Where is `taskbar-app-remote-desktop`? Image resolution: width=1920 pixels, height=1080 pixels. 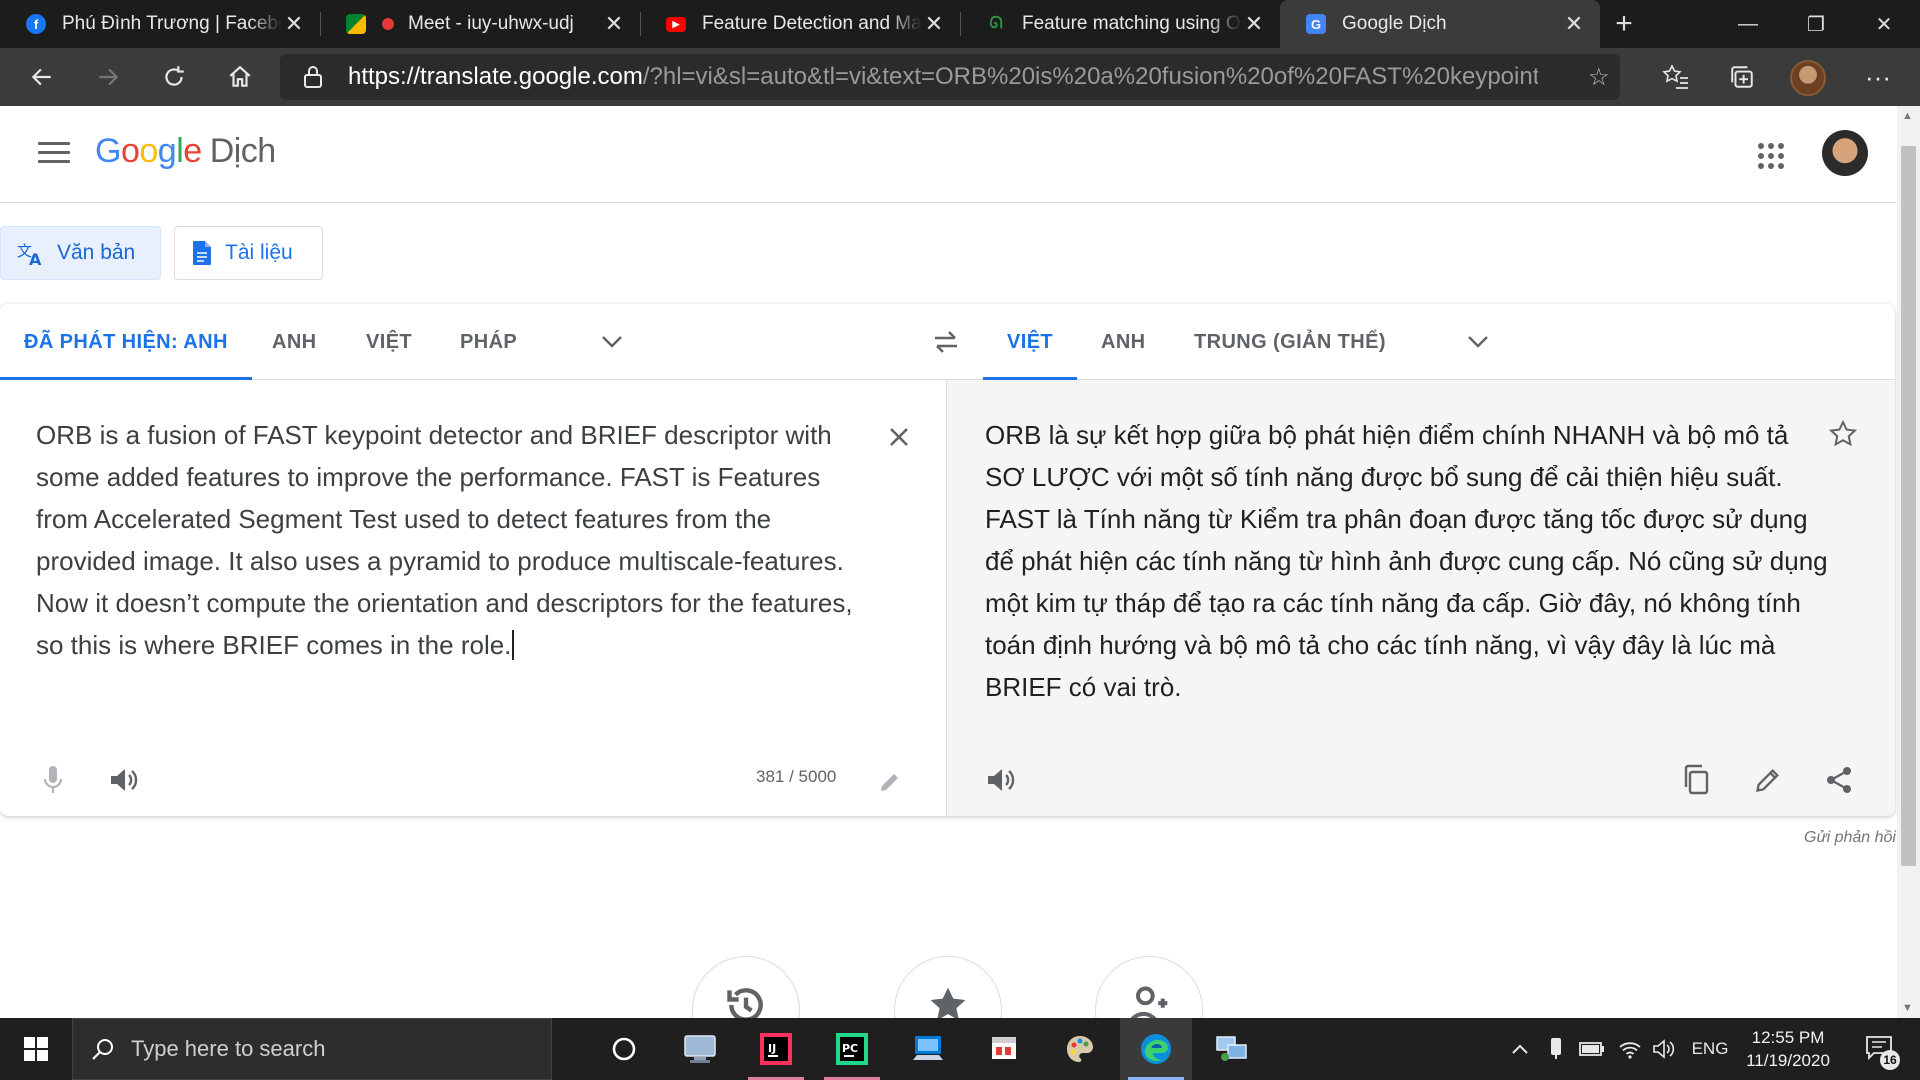
taskbar-app-remote-desktop is located at coordinates (928, 1049).